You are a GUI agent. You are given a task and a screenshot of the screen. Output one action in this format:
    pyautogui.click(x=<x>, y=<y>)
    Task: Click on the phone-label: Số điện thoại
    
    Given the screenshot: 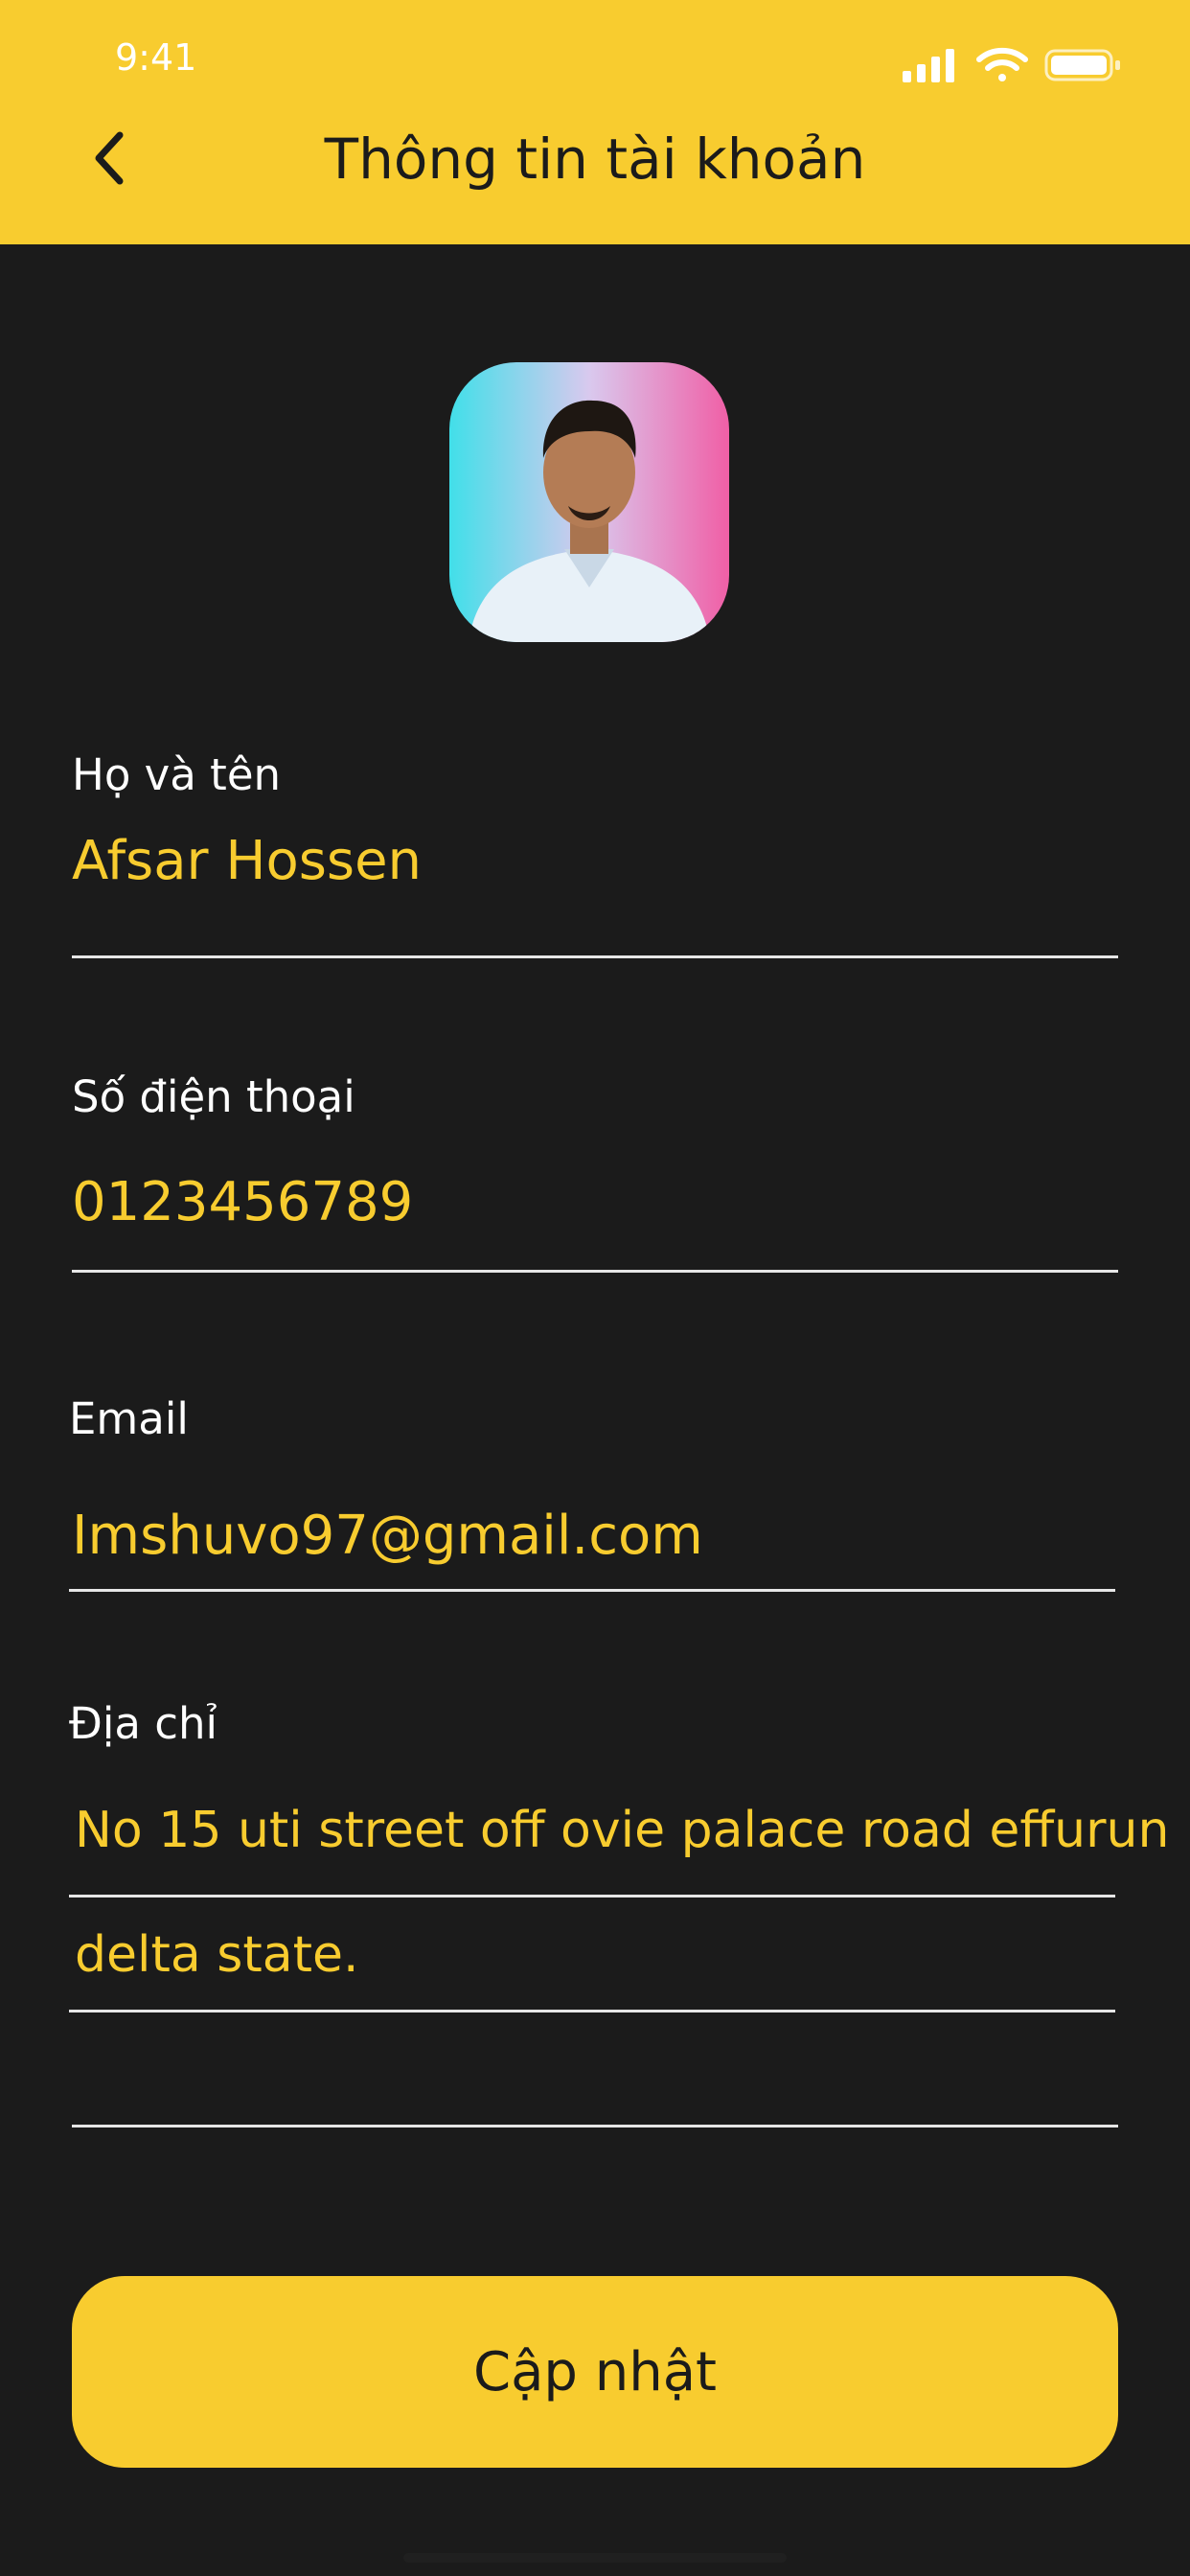 What is the action you would take?
    pyautogui.click(x=214, y=1096)
    